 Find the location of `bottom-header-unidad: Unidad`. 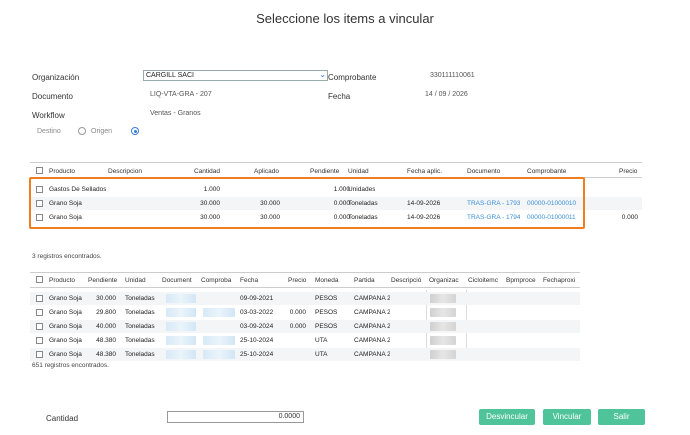

bottom-header-unidad: Unidad is located at coordinates (135, 280).